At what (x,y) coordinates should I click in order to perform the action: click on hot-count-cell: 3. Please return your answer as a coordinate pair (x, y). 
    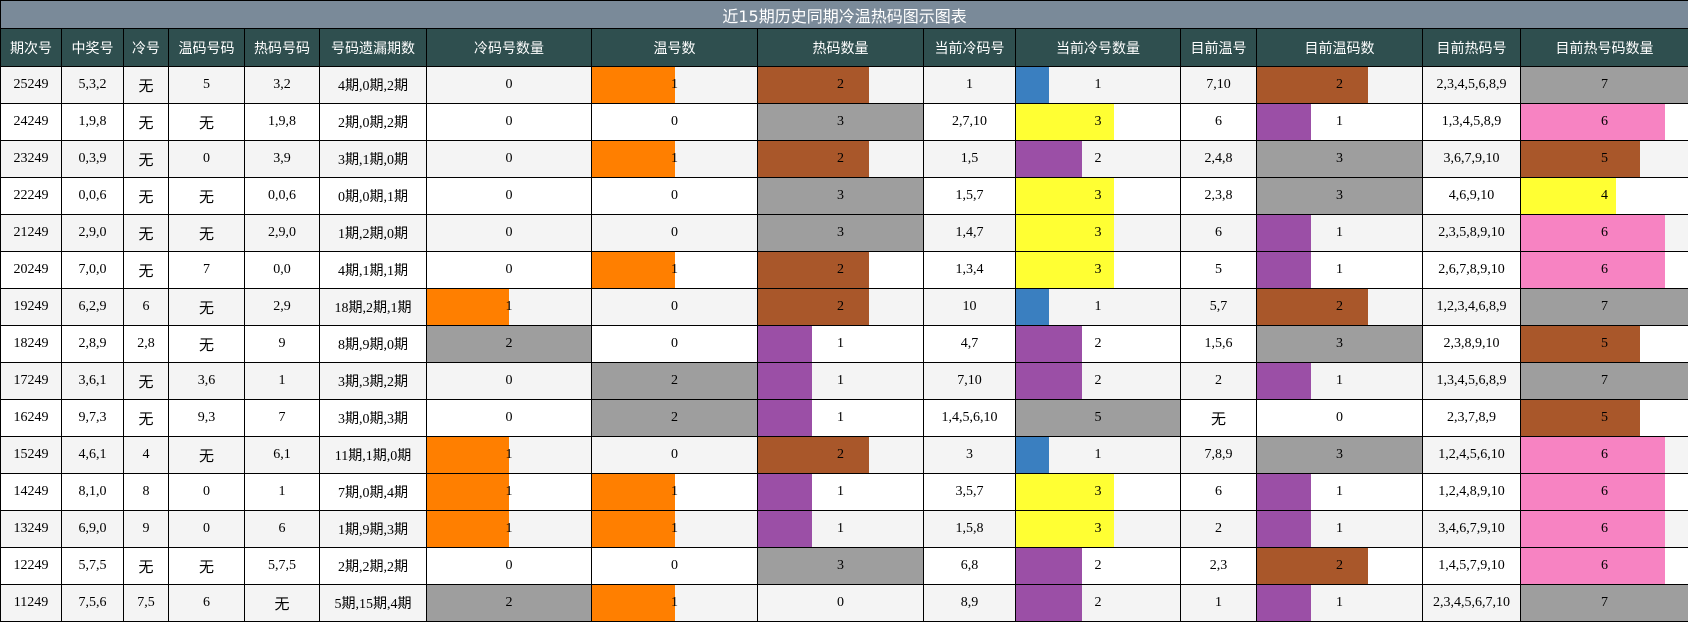
    Looking at the image, I should click on (841, 233).